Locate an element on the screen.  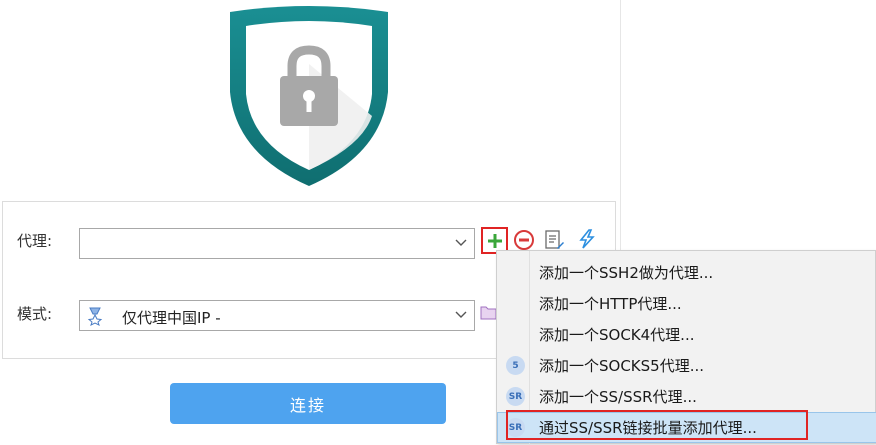
connect-button: 连接 is located at coordinates (308, 403).